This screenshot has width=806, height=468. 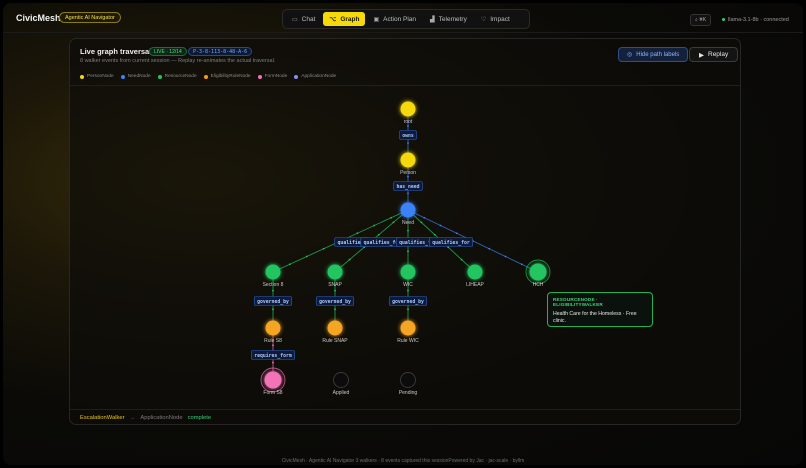 What do you see at coordinates (408, 341) in the screenshot?
I see `node-label: Rule WIC` at bounding box center [408, 341].